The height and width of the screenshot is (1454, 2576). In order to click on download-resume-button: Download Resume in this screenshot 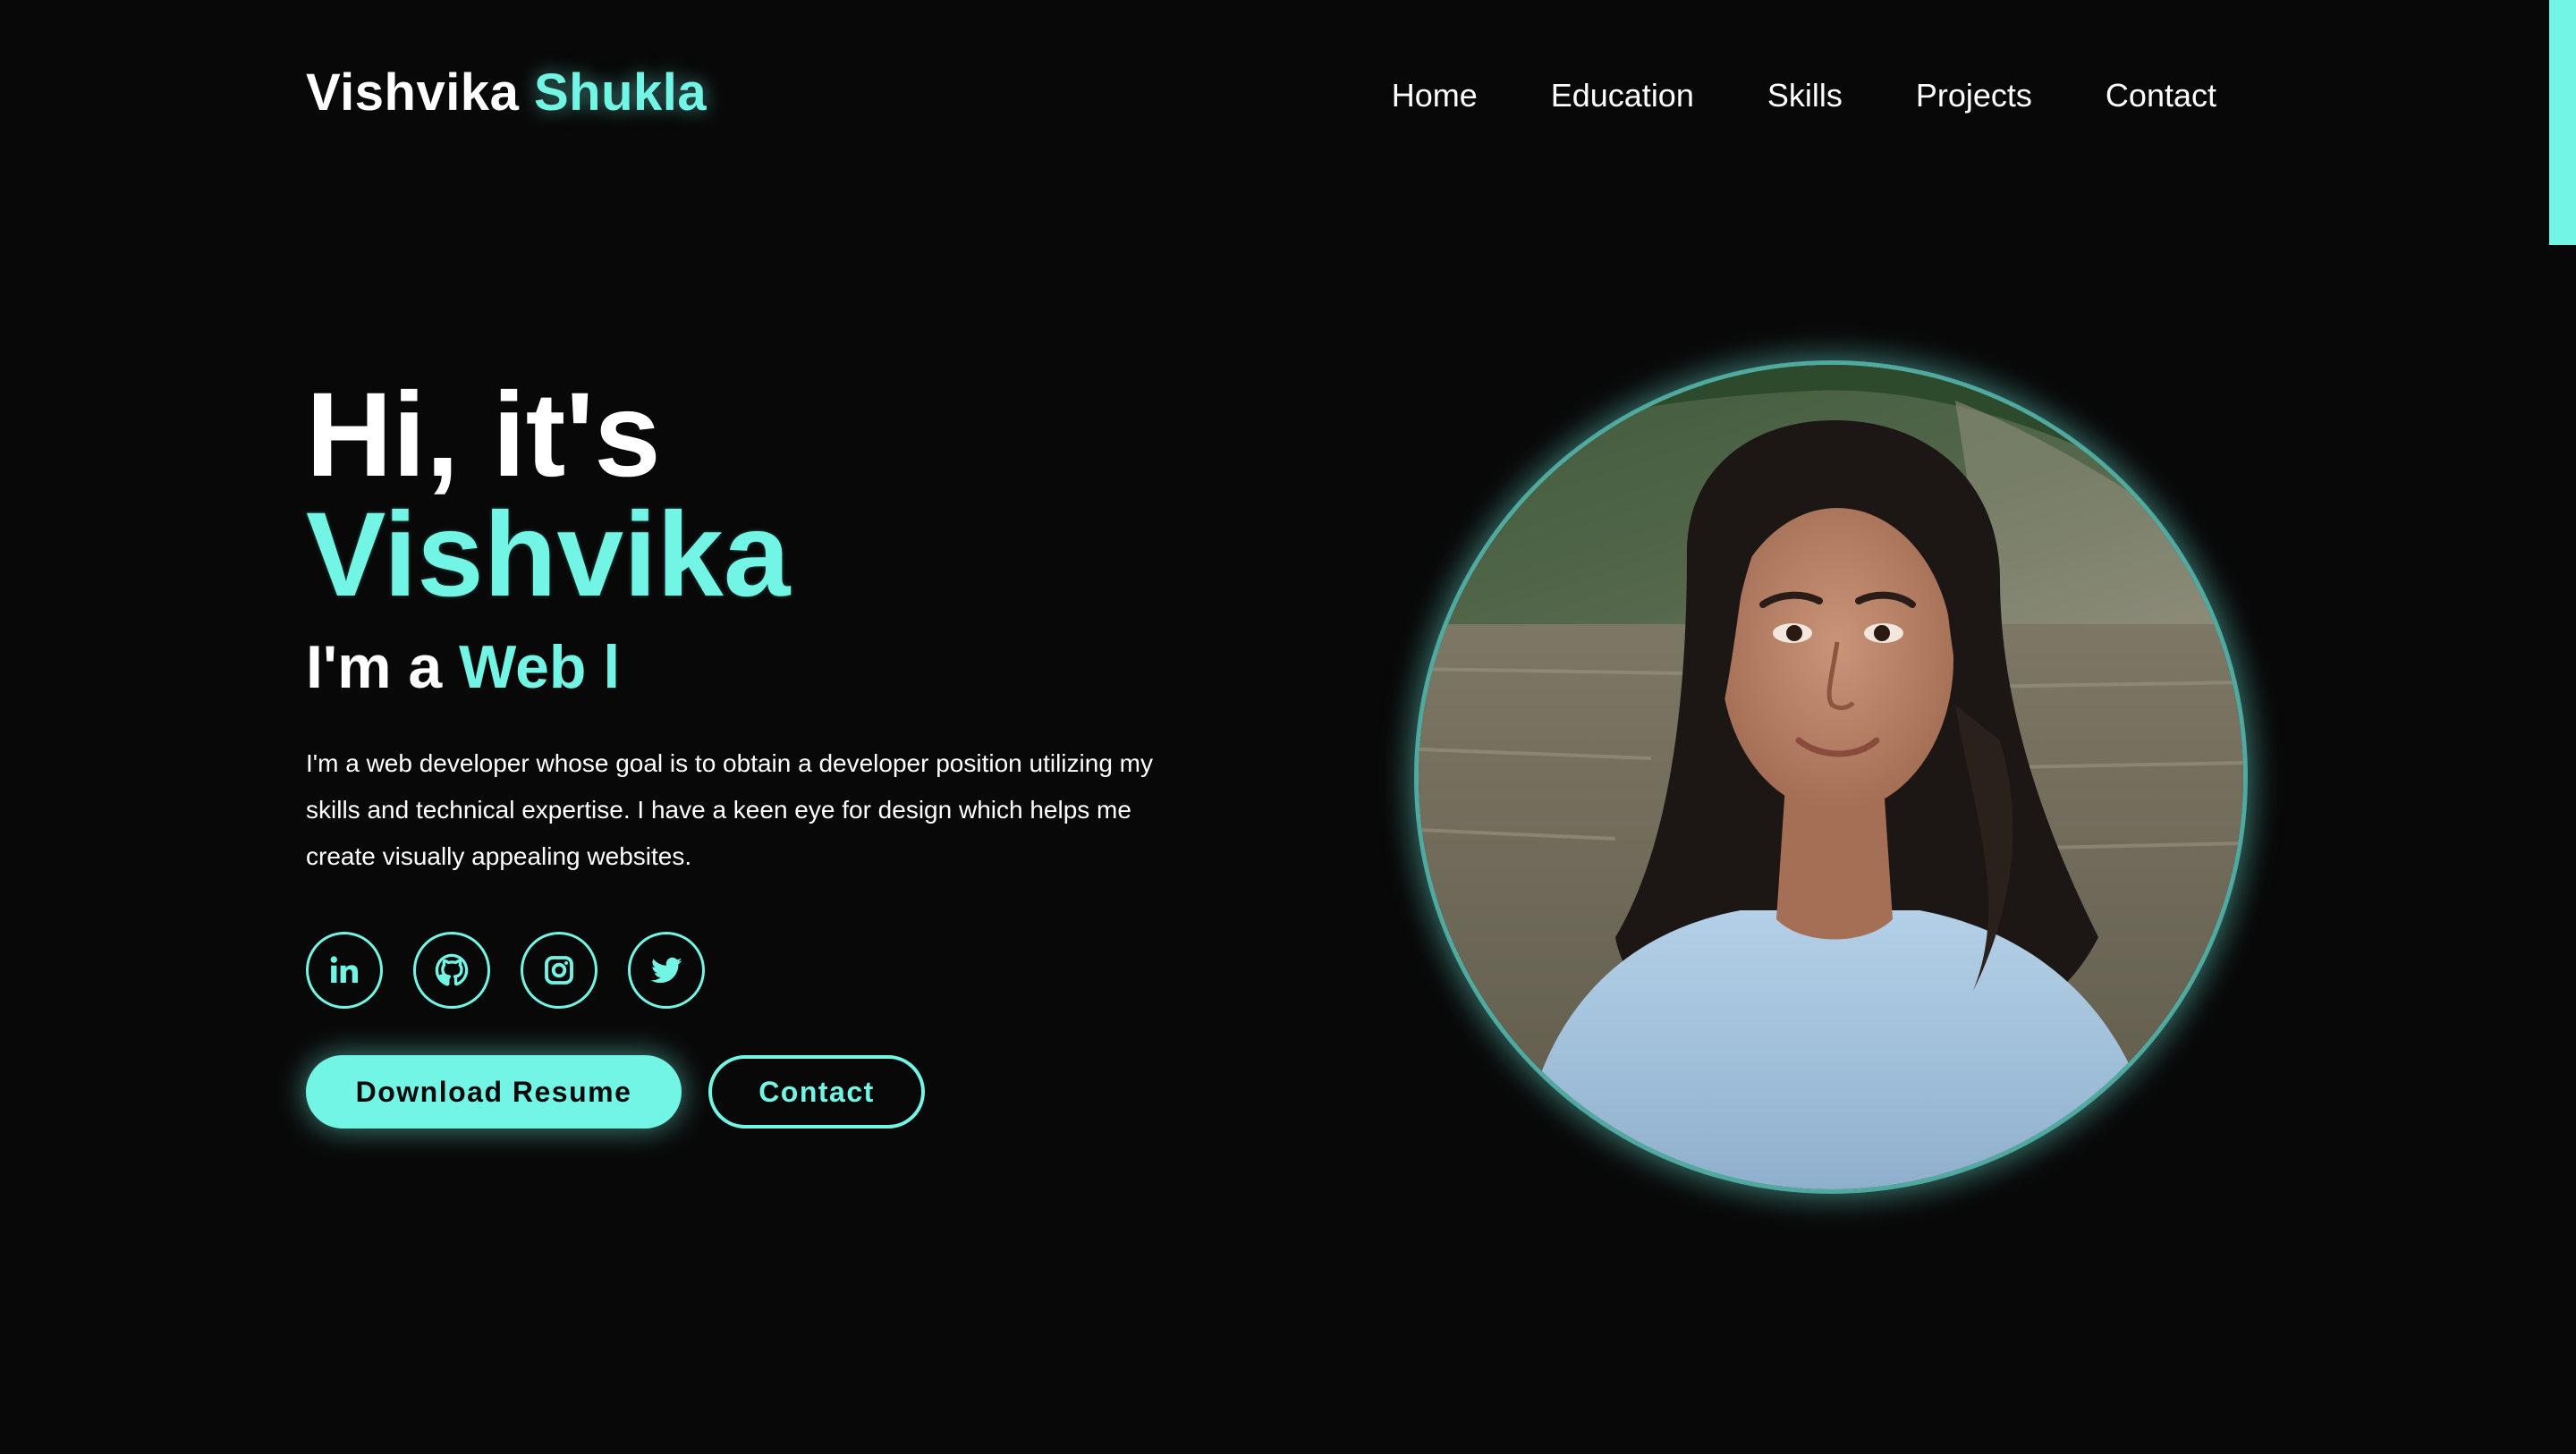, I will do `click(494, 1092)`.